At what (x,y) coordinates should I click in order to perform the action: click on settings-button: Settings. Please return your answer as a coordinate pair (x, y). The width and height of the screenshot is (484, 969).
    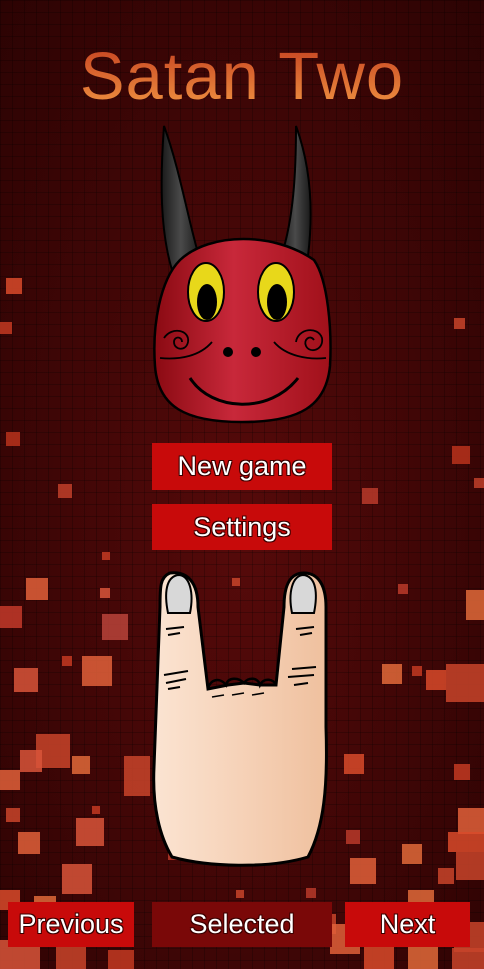
    Looking at the image, I should click on (242, 527).